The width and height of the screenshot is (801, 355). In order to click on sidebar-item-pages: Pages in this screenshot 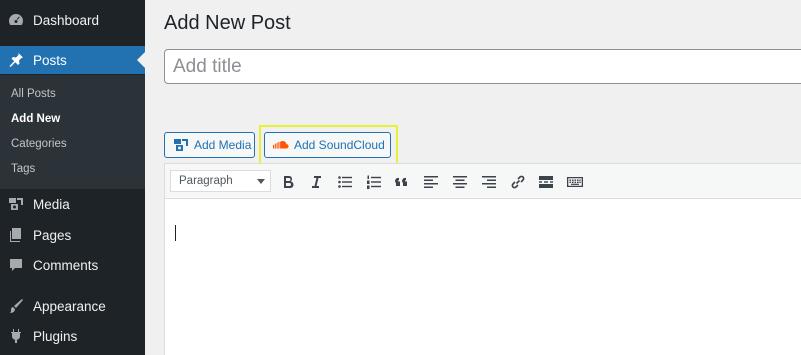, I will do `click(72, 235)`.